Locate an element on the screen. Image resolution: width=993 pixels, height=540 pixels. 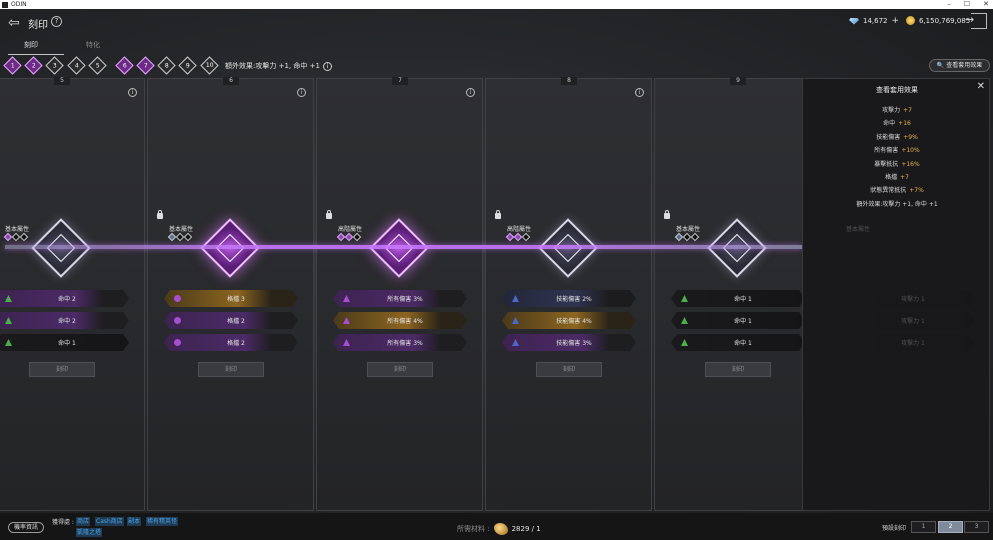
progress-node: 10 is located at coordinates (209, 65).